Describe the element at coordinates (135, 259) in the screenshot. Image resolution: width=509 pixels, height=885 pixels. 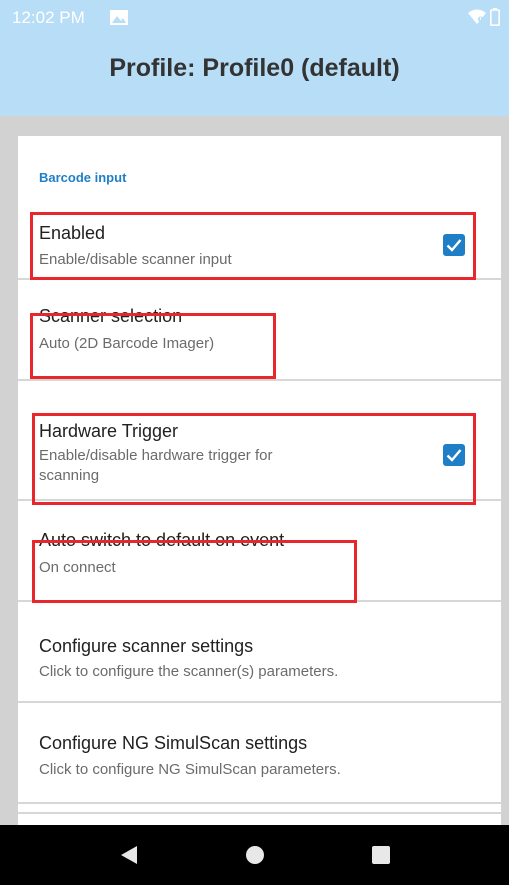
I see `pref-summary: Enable/disable scanner input` at that location.